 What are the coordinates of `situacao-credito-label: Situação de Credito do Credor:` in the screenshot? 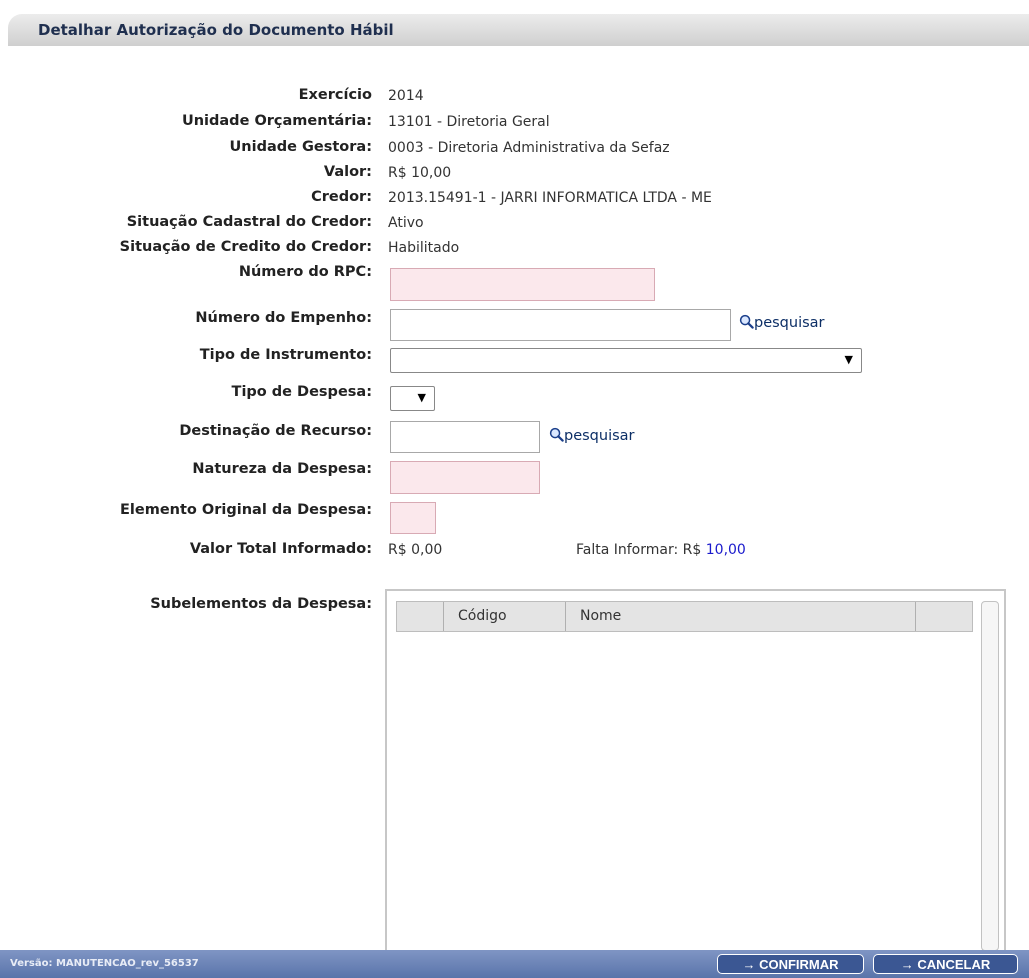 It's located at (245, 247).